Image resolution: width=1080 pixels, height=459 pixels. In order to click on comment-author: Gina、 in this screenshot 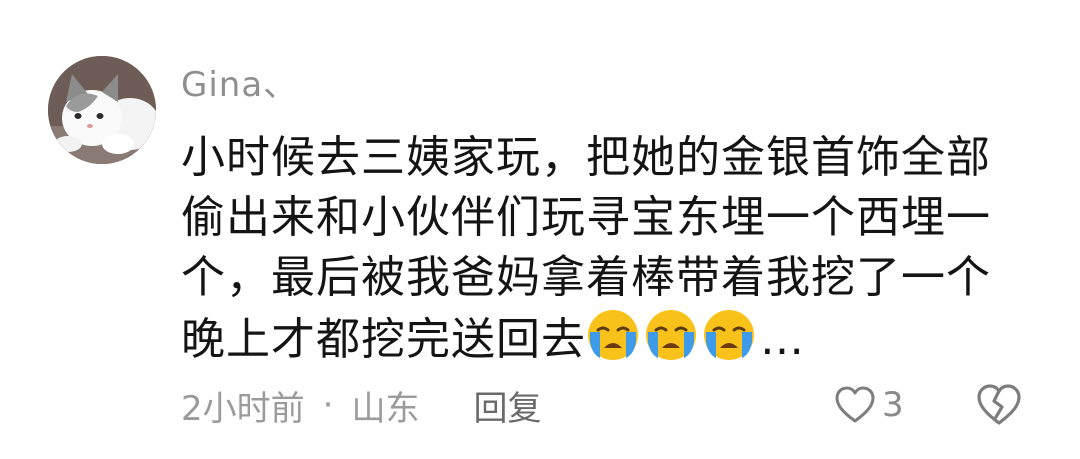, I will do `click(239, 85)`.